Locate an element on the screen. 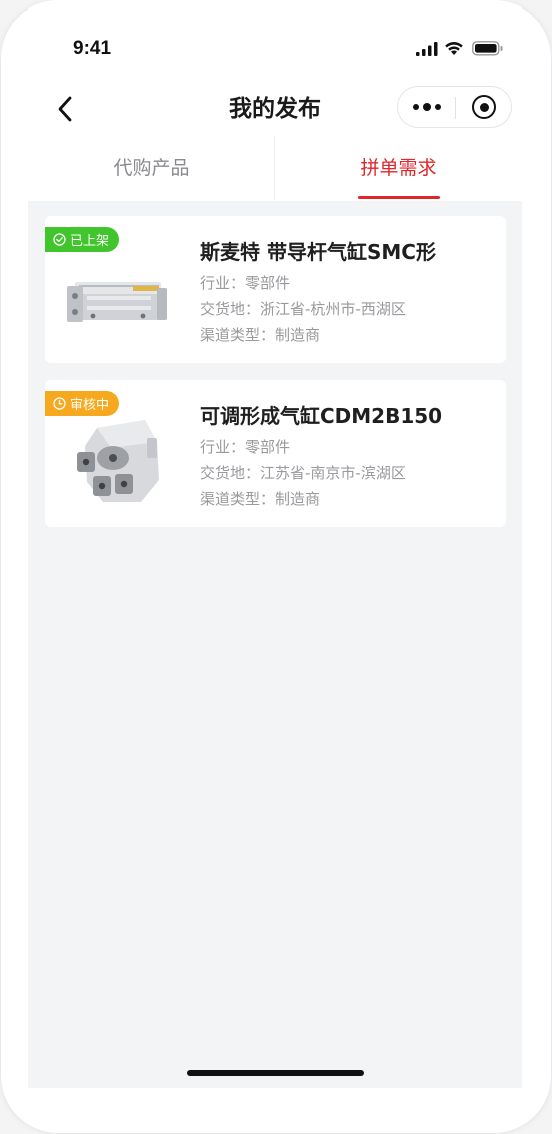 The image size is (552, 1134). close-miniprogram-button is located at coordinates (484, 107).